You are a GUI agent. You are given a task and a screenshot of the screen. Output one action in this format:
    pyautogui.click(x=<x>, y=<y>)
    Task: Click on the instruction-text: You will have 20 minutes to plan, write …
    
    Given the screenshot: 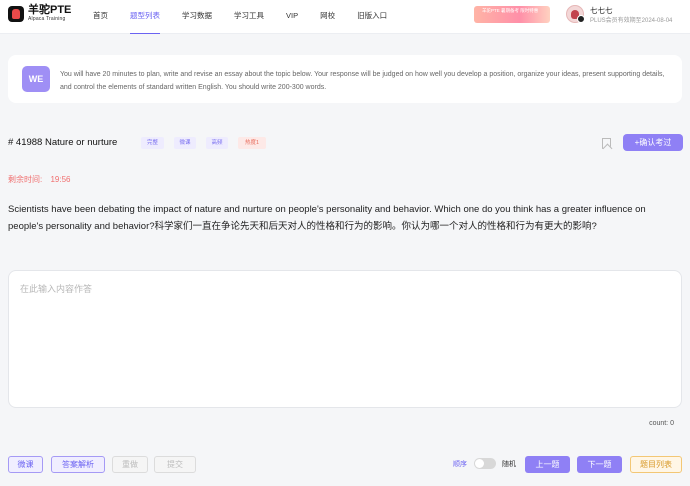 What is the action you would take?
    pyautogui.click(x=362, y=81)
    